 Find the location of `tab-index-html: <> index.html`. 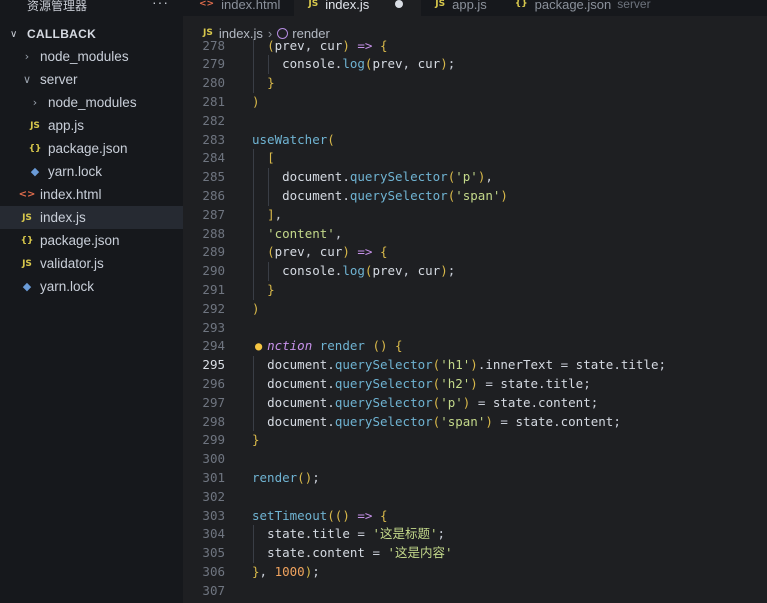

tab-index-html: <> index.html is located at coordinates (238, 8).